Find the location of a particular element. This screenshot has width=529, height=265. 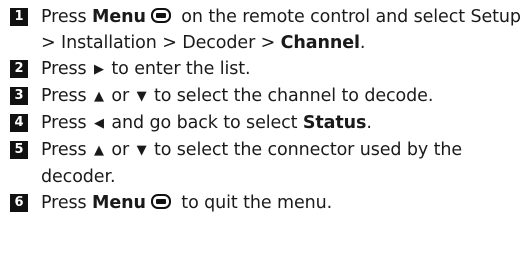

step-4: 4 Press ◀ and go back to select Status. is located at coordinates (267, 123).